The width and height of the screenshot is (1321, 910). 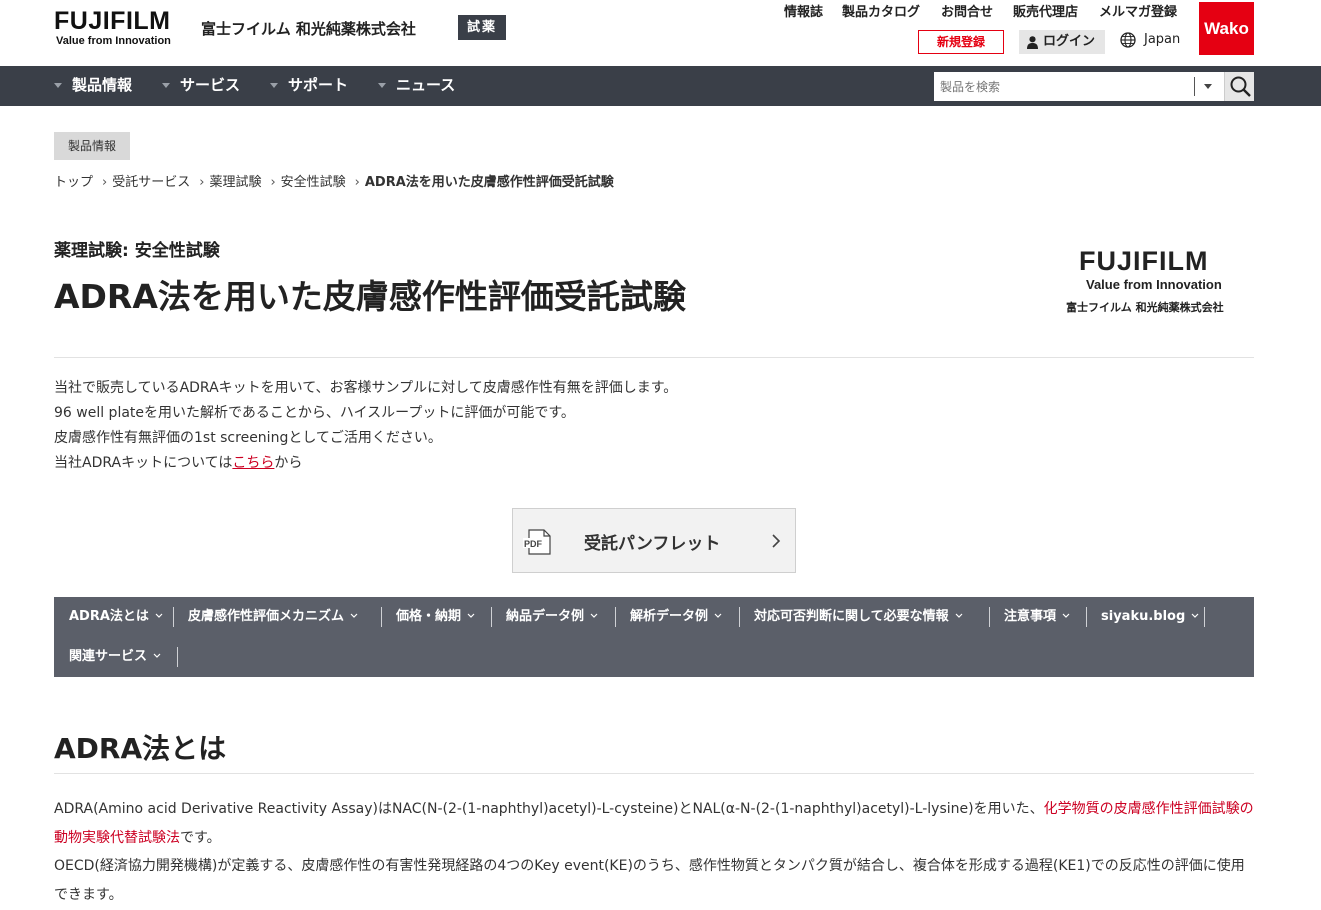 What do you see at coordinates (200, 837) in the screenshot?
I see `section-text: です。` at bounding box center [200, 837].